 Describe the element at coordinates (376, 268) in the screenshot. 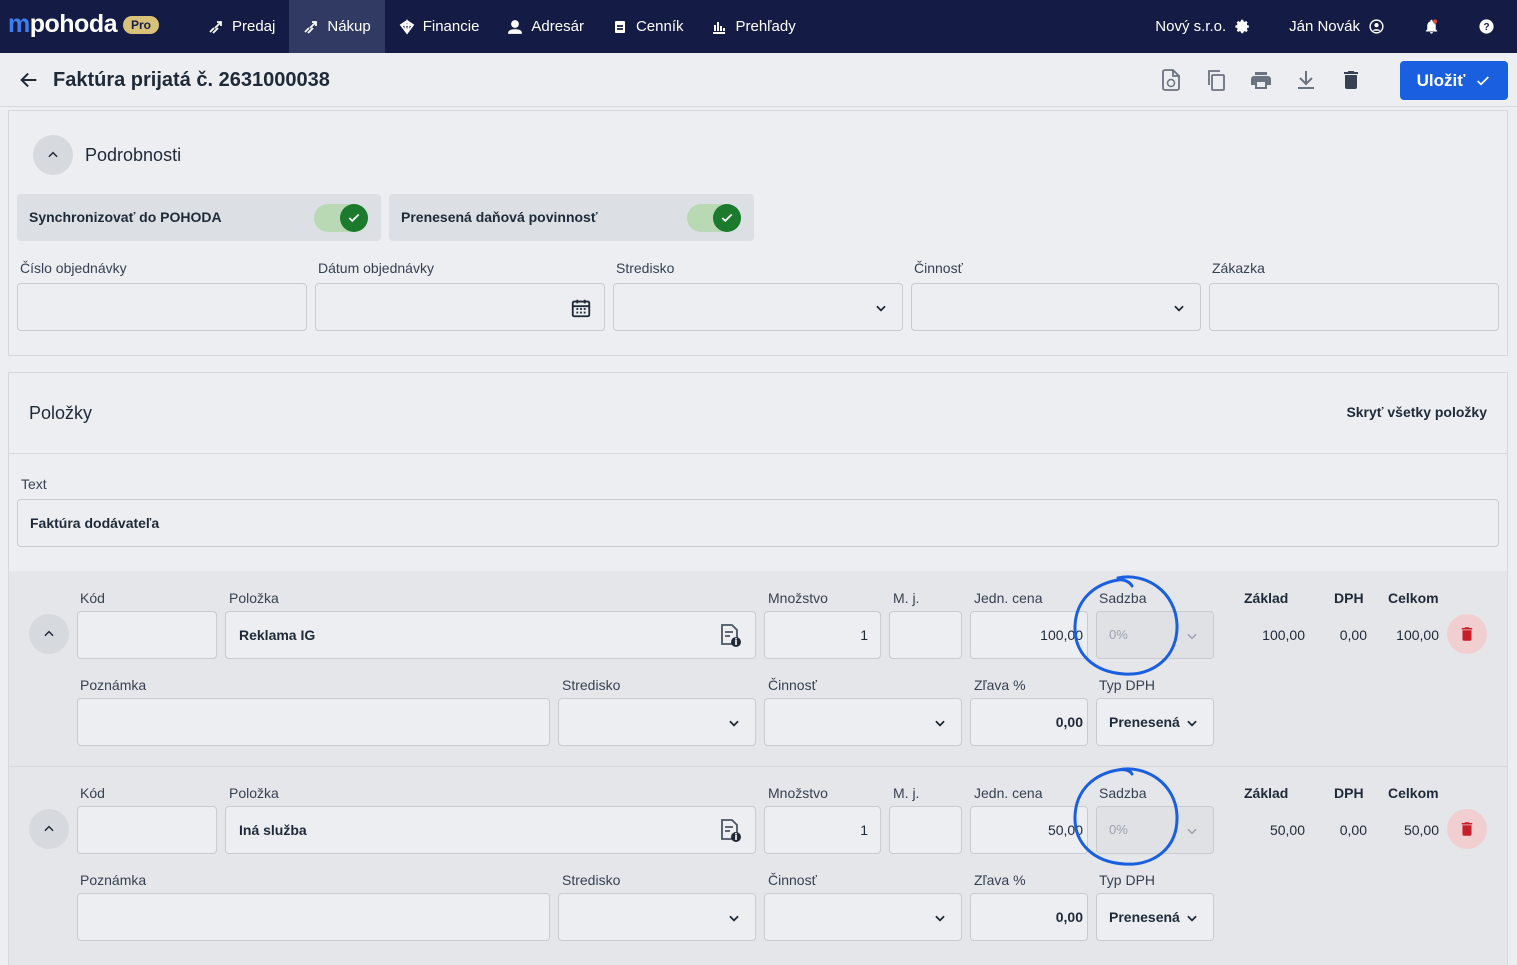

I see `order-date-label: Dátum objednávky` at that location.